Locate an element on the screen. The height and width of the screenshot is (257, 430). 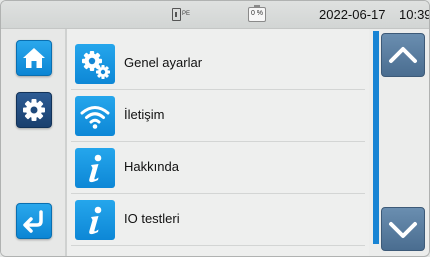
time-display: 10:39 is located at coordinates (414, 14).